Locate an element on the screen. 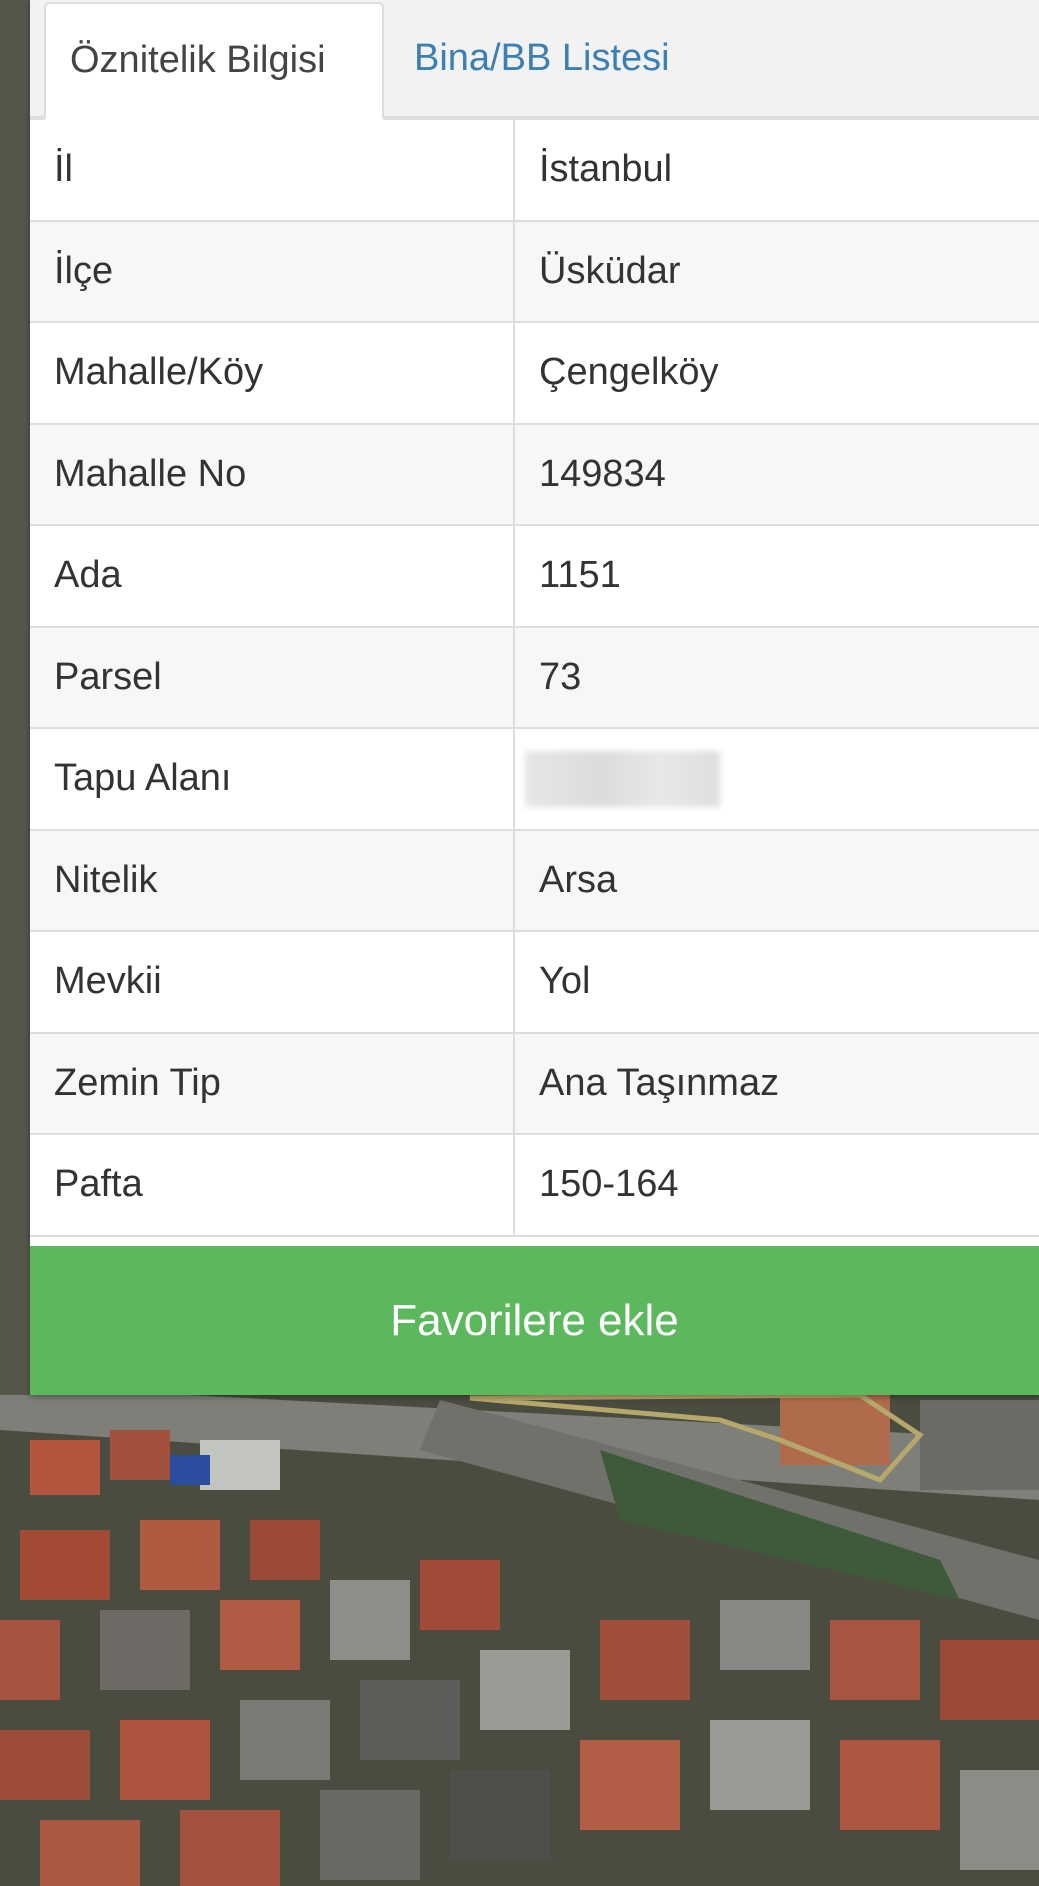  table-row: Mahalle/Köy Çengelköy is located at coordinates (534, 373).